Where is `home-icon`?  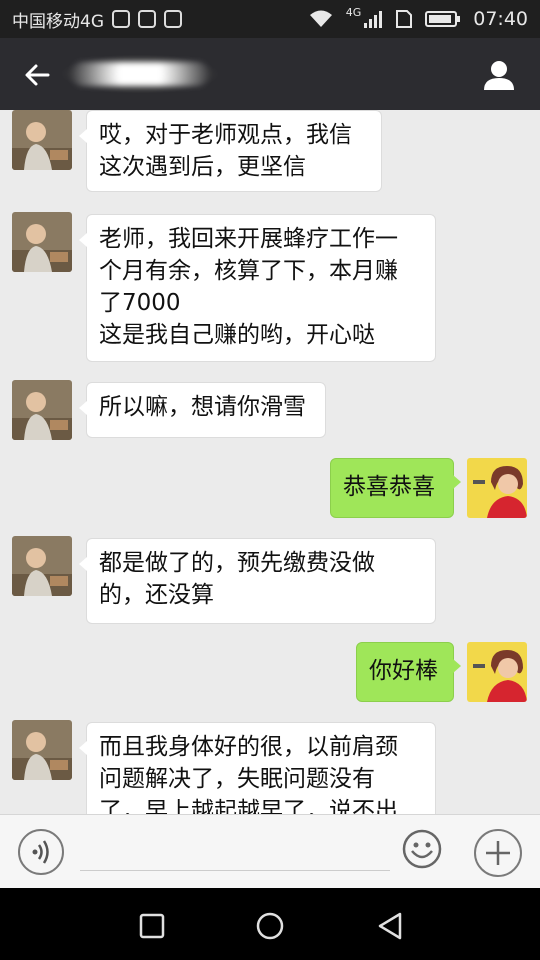 home-icon is located at coordinates (270, 926).